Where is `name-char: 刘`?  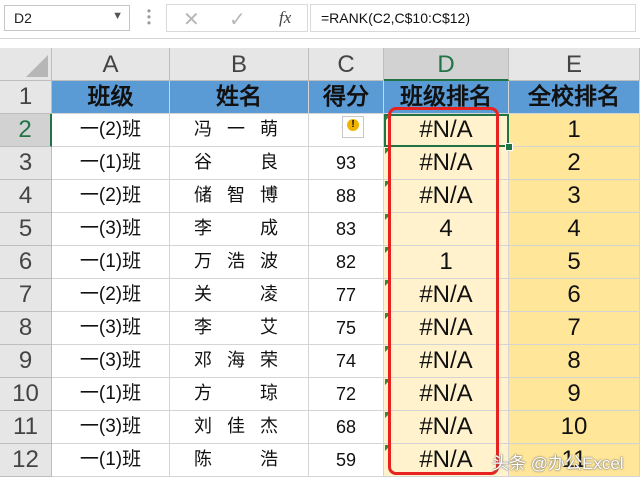 name-char: 刘 is located at coordinates (203, 426).